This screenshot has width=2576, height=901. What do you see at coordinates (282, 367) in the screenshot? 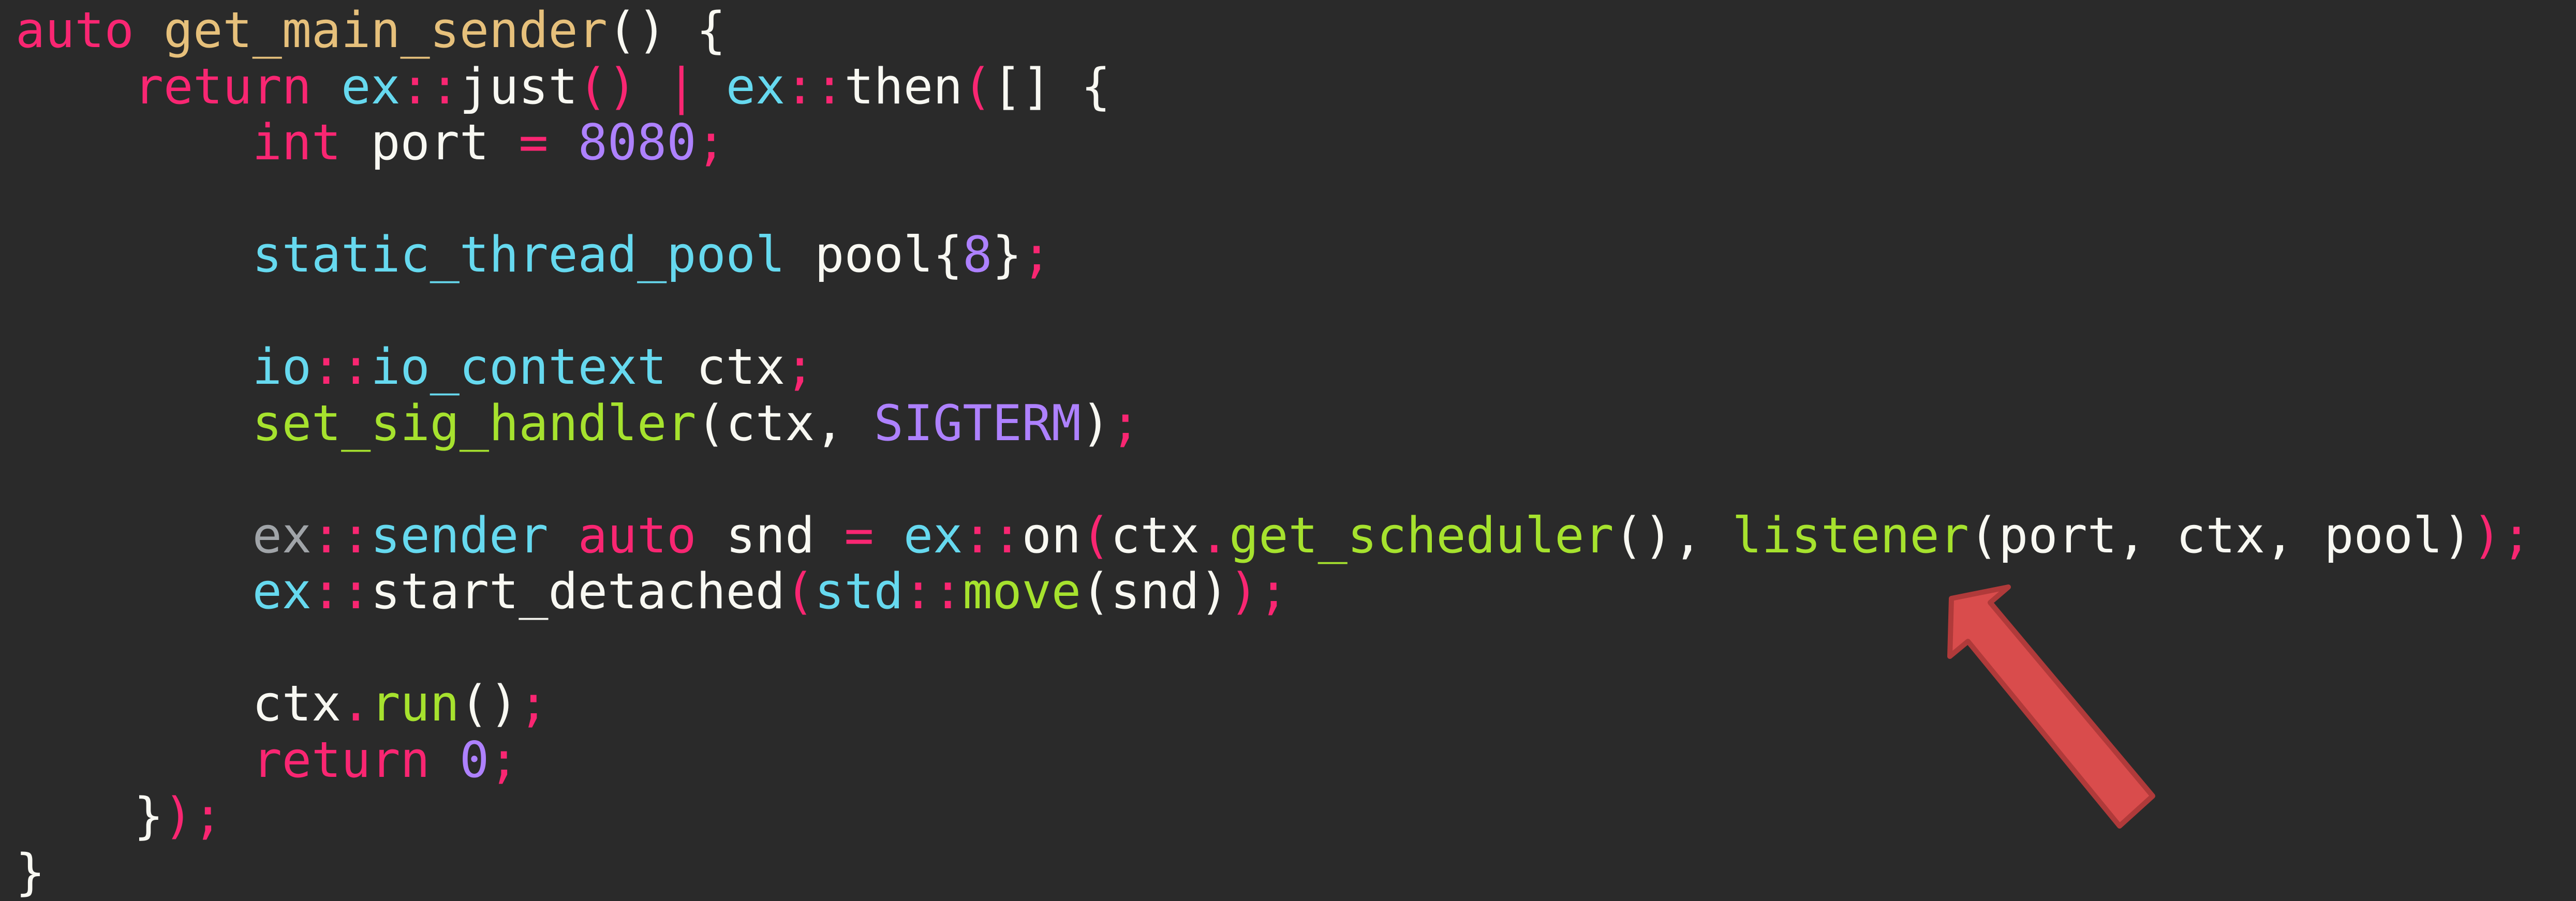
I see `code-token: io` at bounding box center [282, 367].